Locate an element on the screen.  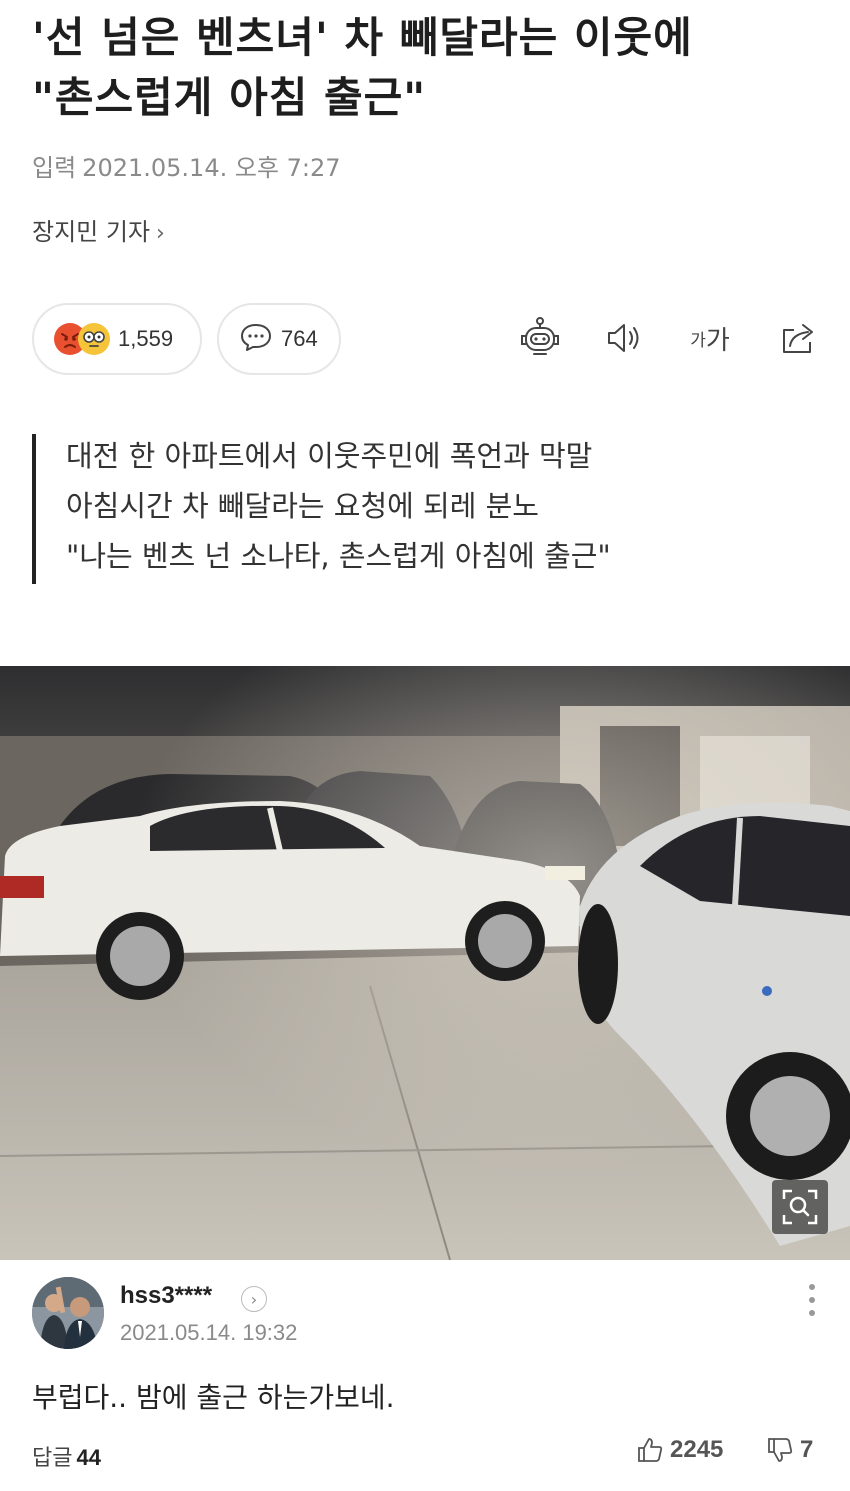
article-headline: '선 넘은 벤츠녀' 차 빼달라는 이웃에 "촌스럽게 아침 출근" is located at coordinates (432, 68).